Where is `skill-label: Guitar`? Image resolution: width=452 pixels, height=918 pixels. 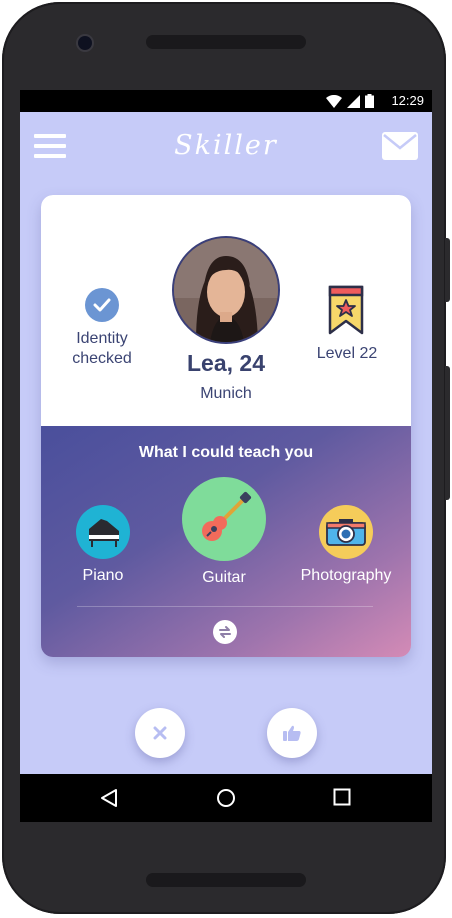 skill-label: Guitar is located at coordinates (224, 577).